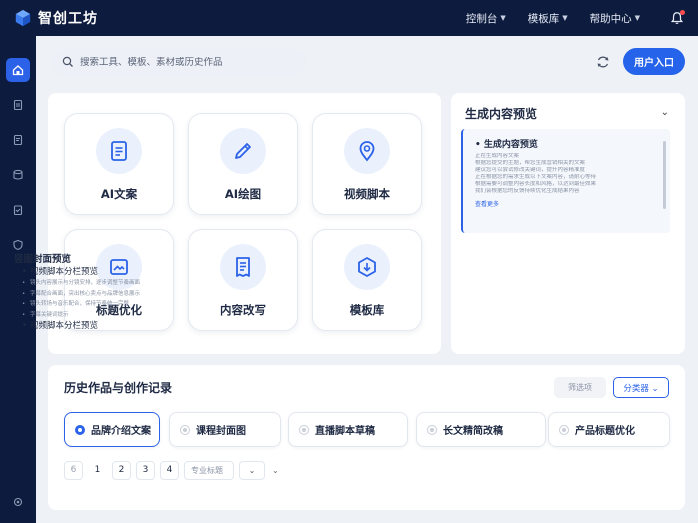 This screenshot has width=698, height=523. Describe the element at coordinates (664, 175) in the screenshot. I see `scrollbar-thumb` at that location.